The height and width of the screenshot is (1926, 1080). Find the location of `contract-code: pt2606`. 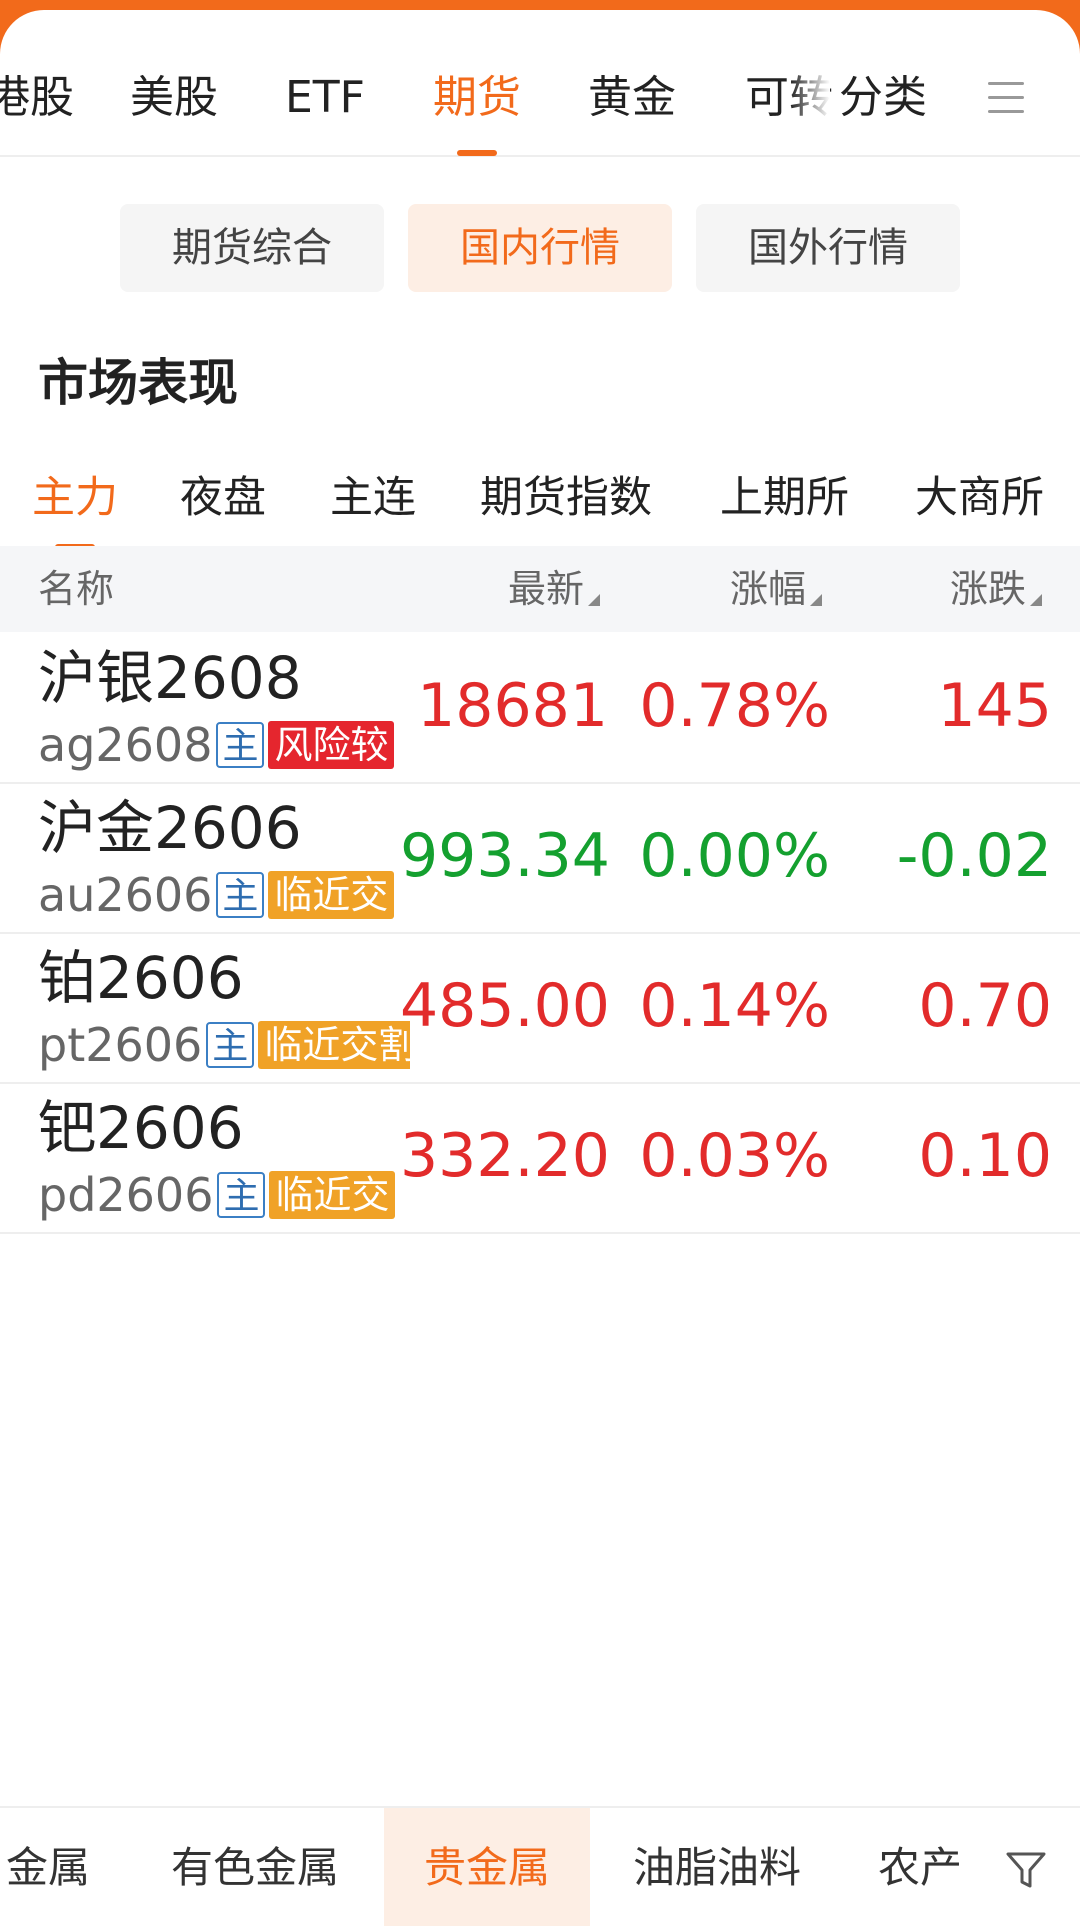

contract-code: pt2606 is located at coordinates (120, 1045).